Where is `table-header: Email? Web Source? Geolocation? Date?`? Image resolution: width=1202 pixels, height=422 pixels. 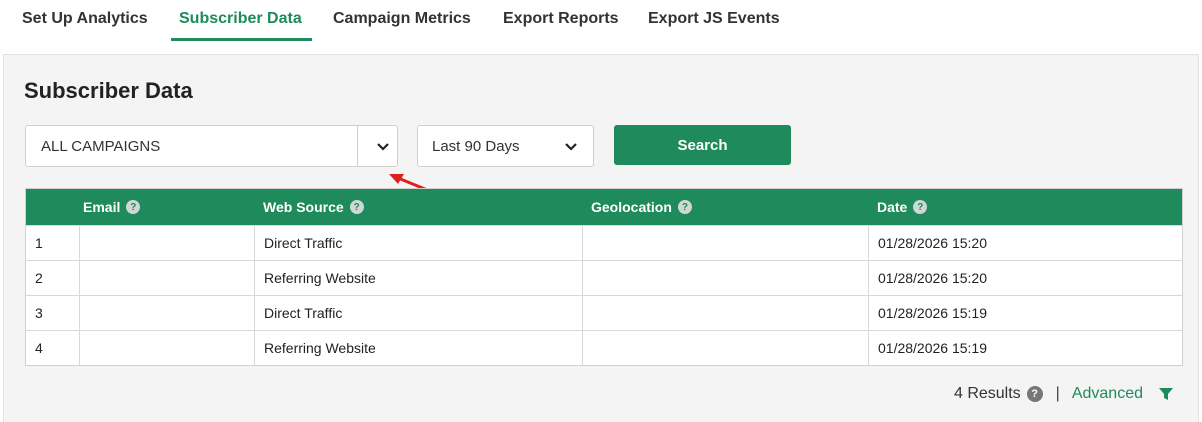 table-header: Email? Web Source? Geolocation? Date? is located at coordinates (604, 207).